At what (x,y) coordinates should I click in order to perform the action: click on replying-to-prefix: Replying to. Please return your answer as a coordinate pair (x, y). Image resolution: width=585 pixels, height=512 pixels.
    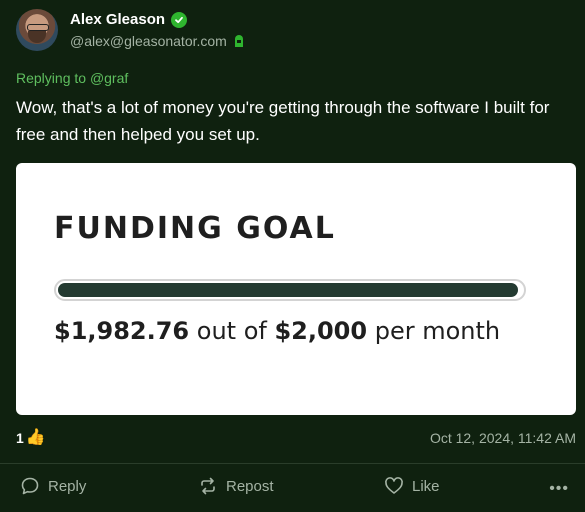
    Looking at the image, I should click on (53, 78).